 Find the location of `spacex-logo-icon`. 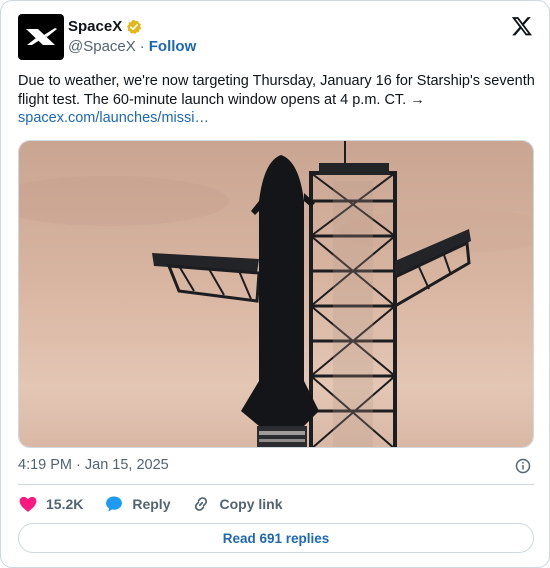

spacex-logo-icon is located at coordinates (41, 36).